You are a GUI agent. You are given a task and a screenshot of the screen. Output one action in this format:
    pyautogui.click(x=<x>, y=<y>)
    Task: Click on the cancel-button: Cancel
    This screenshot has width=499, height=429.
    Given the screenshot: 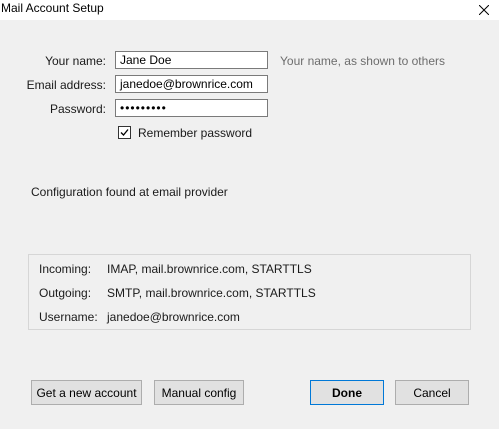 What is the action you would take?
    pyautogui.click(x=432, y=392)
    